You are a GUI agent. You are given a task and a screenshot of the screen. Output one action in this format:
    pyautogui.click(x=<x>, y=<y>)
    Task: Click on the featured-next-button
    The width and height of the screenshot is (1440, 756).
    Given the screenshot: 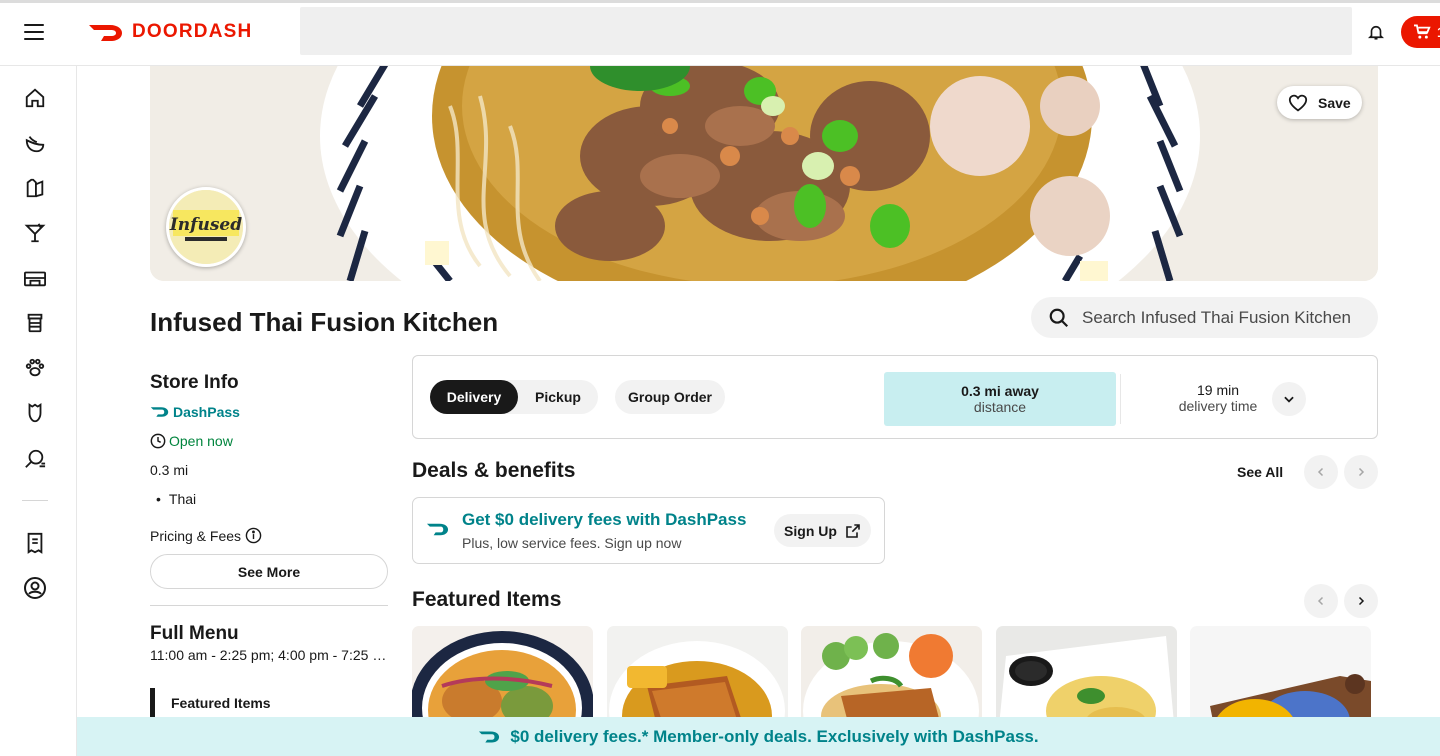 What is the action you would take?
    pyautogui.click(x=1361, y=601)
    